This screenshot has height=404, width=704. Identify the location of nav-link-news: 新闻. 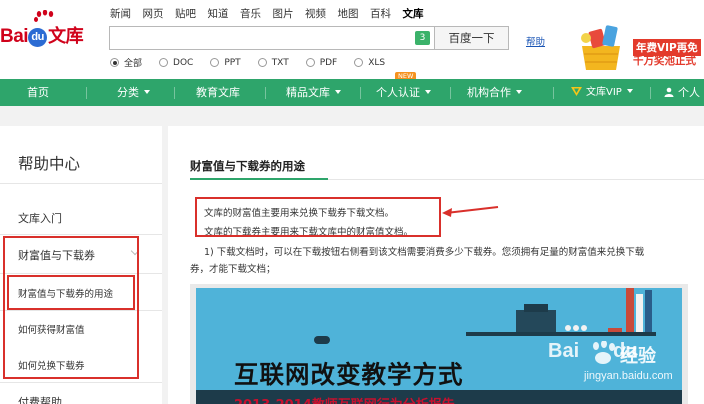
(120, 13).